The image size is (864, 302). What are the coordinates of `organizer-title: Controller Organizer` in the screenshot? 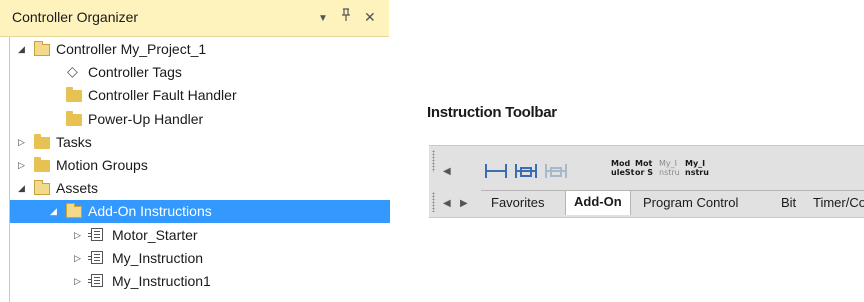 It's located at (75, 17).